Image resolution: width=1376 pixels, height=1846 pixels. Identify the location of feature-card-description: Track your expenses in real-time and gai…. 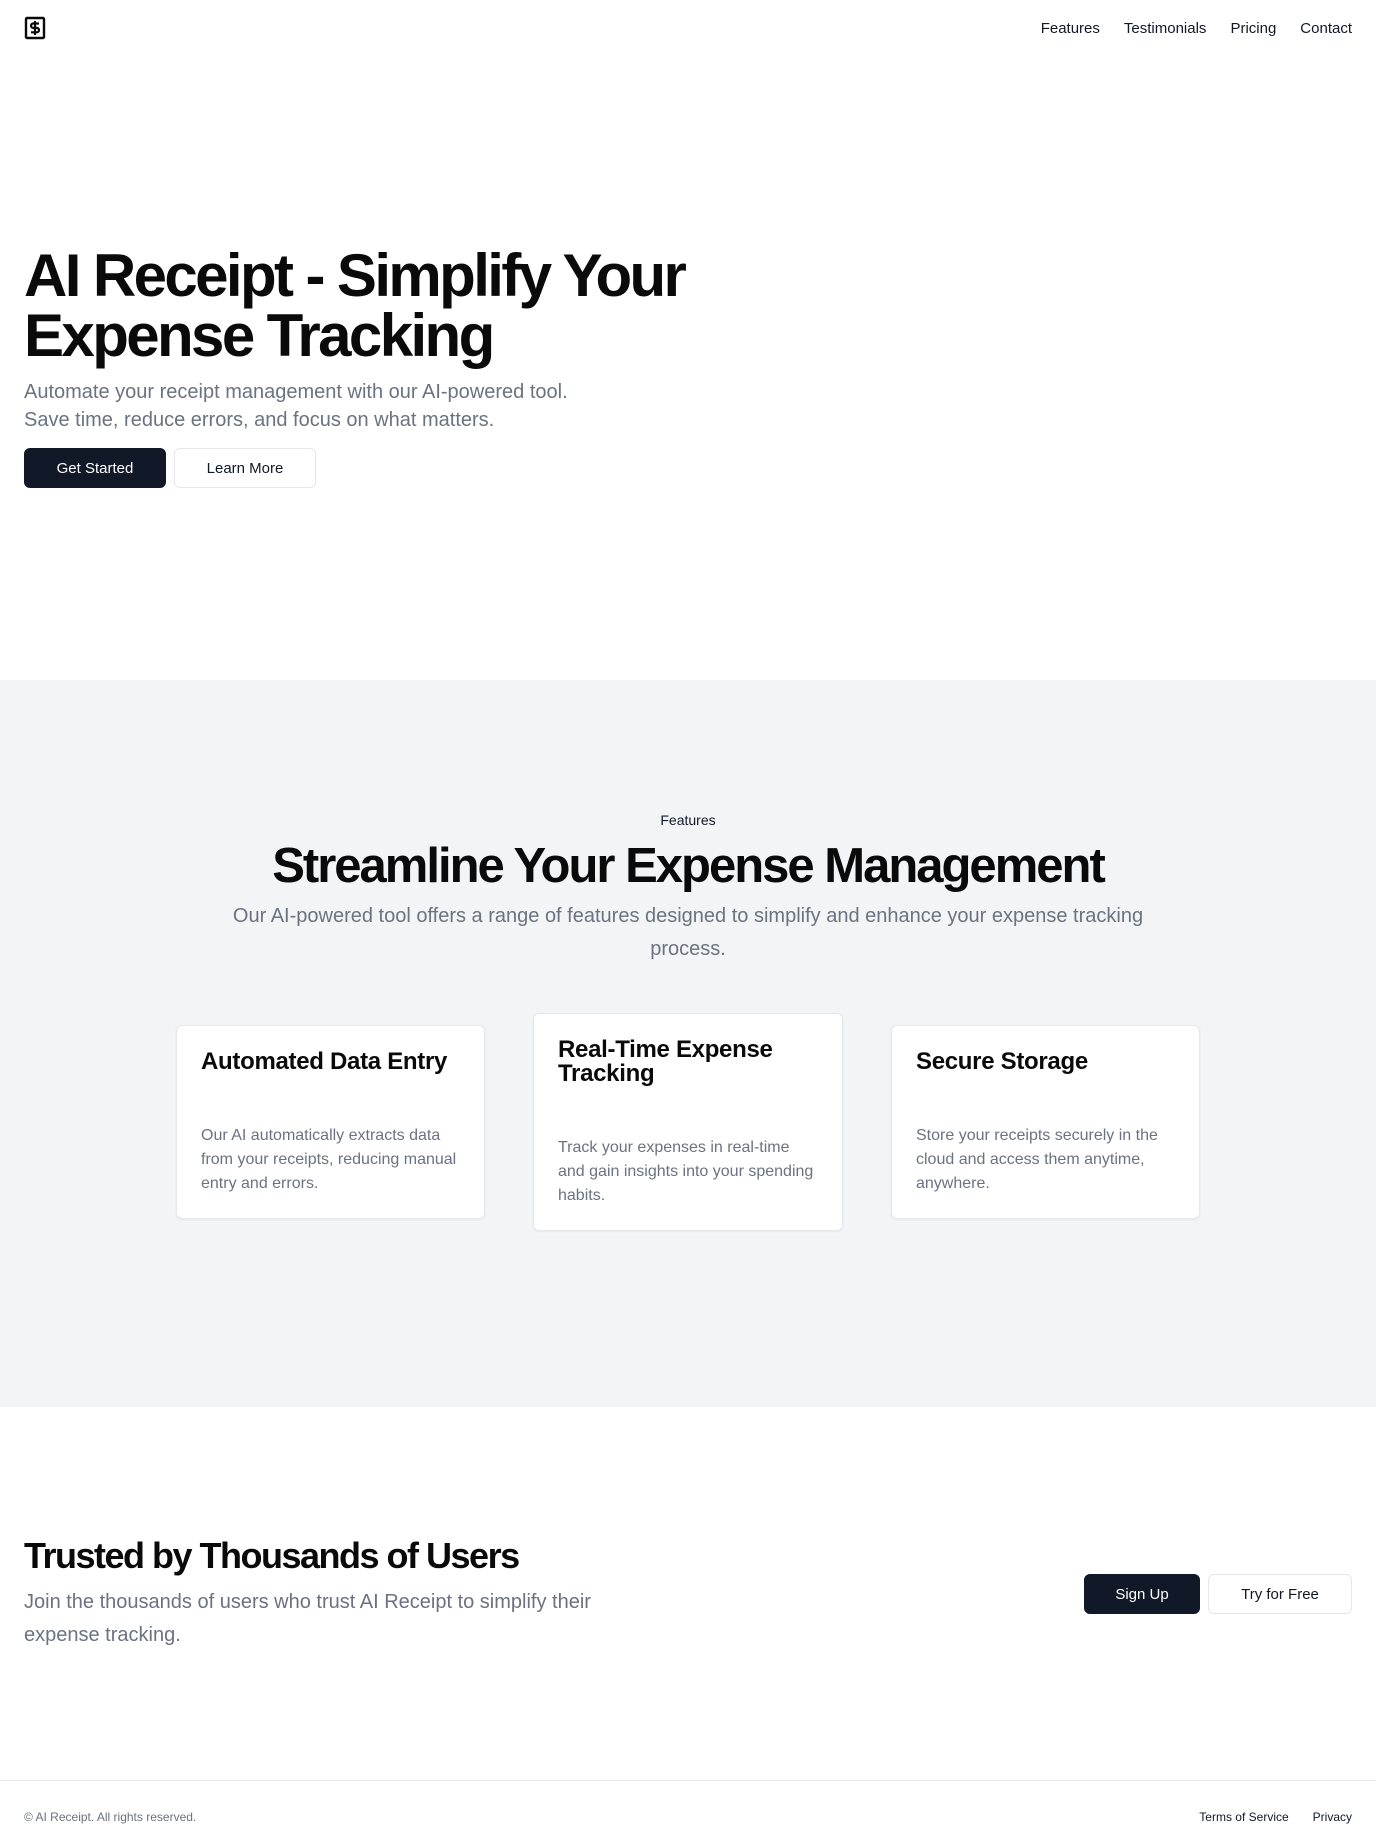
(686, 1171).